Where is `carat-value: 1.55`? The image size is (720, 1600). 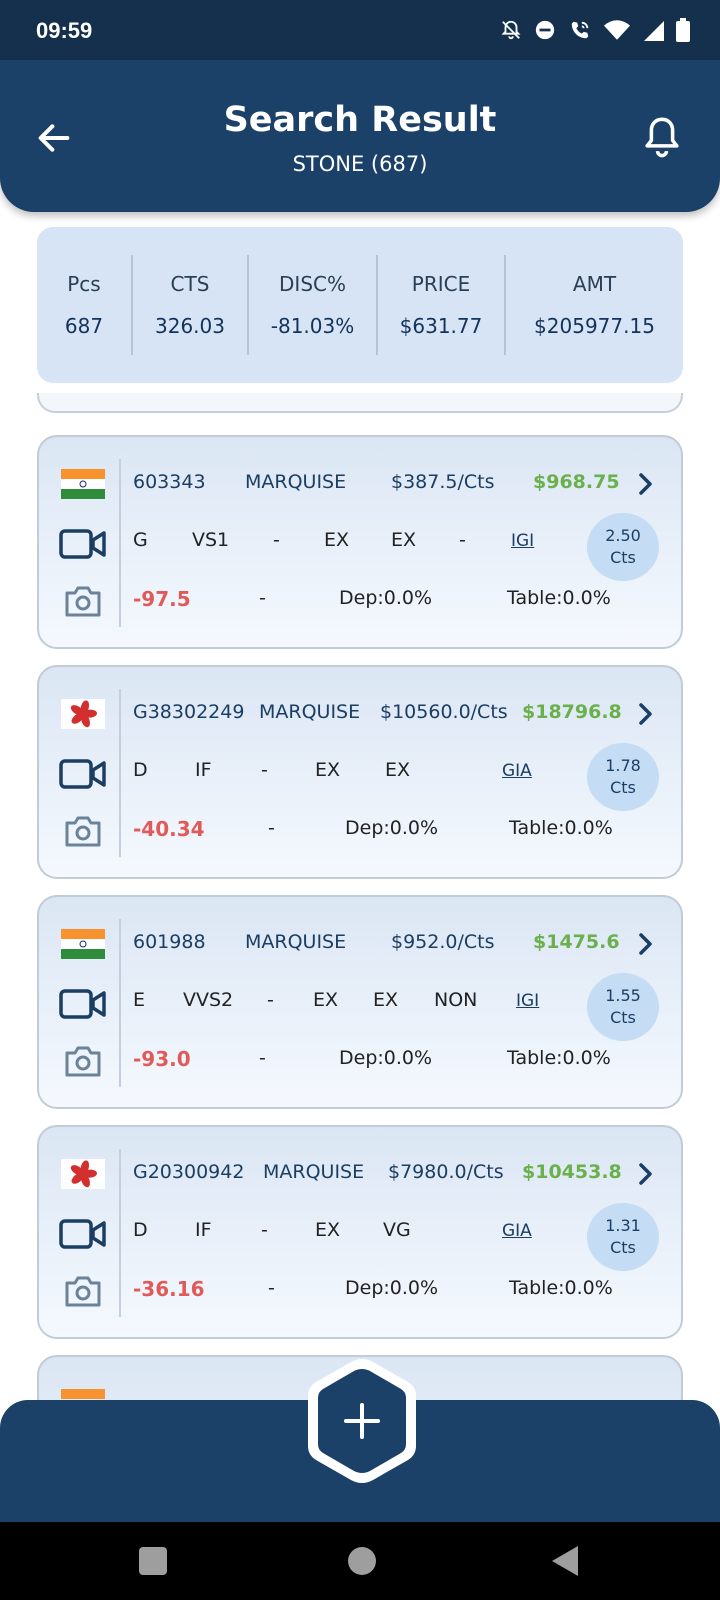
carat-value: 1.55 is located at coordinates (623, 995).